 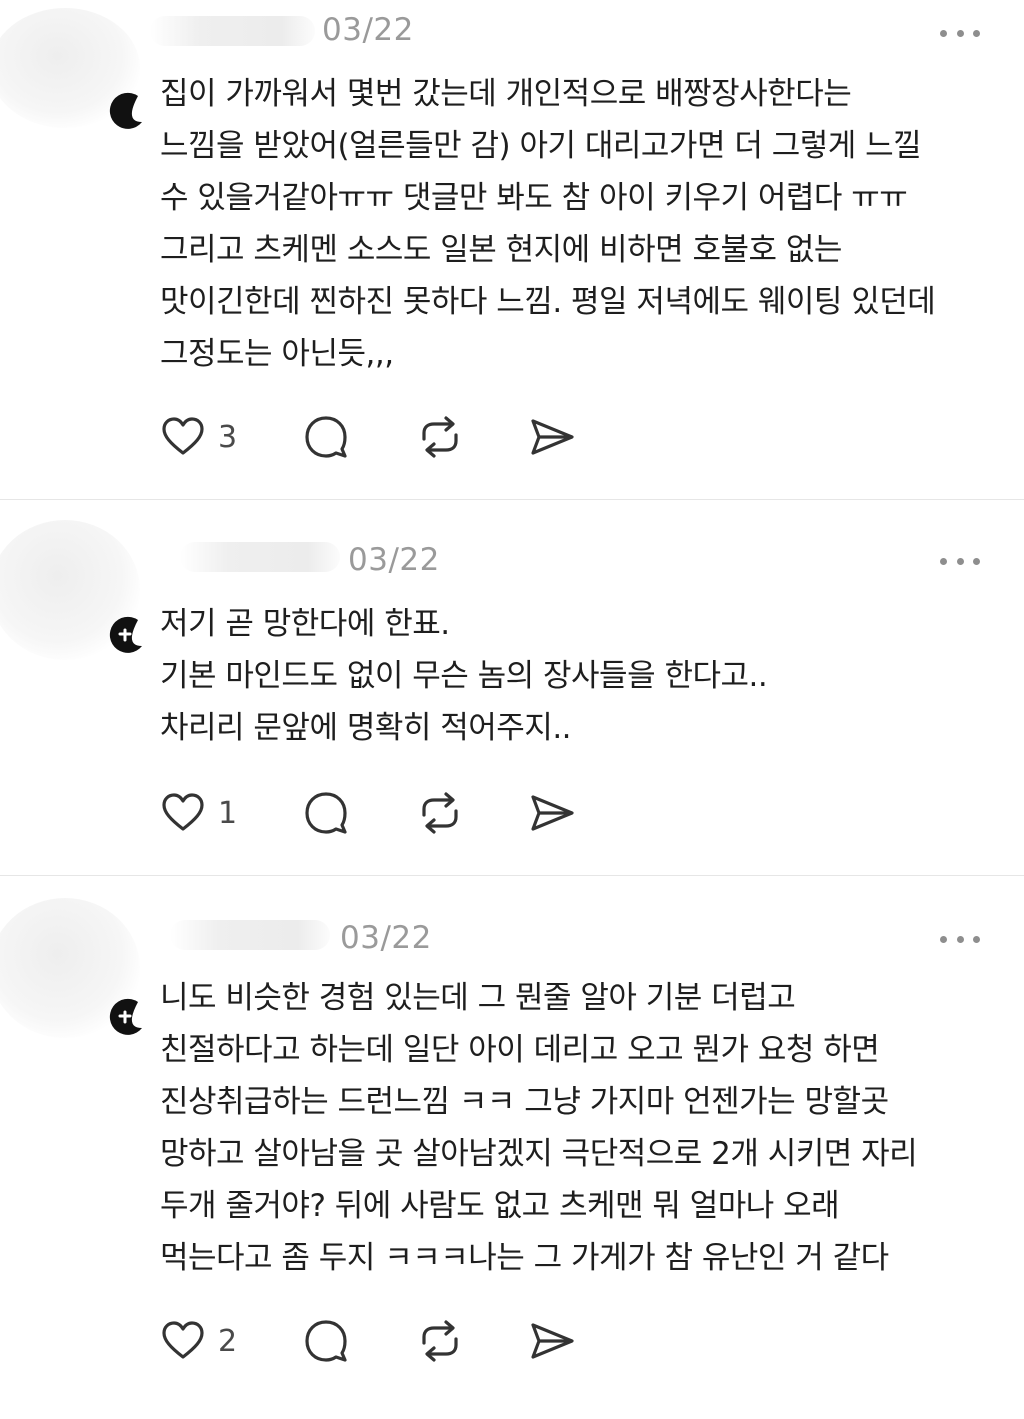 What do you see at coordinates (464, 676) in the screenshot?
I see `post-line: 기본 마인드도 없이 무슨 놈의 장사들을 한다고..` at bounding box center [464, 676].